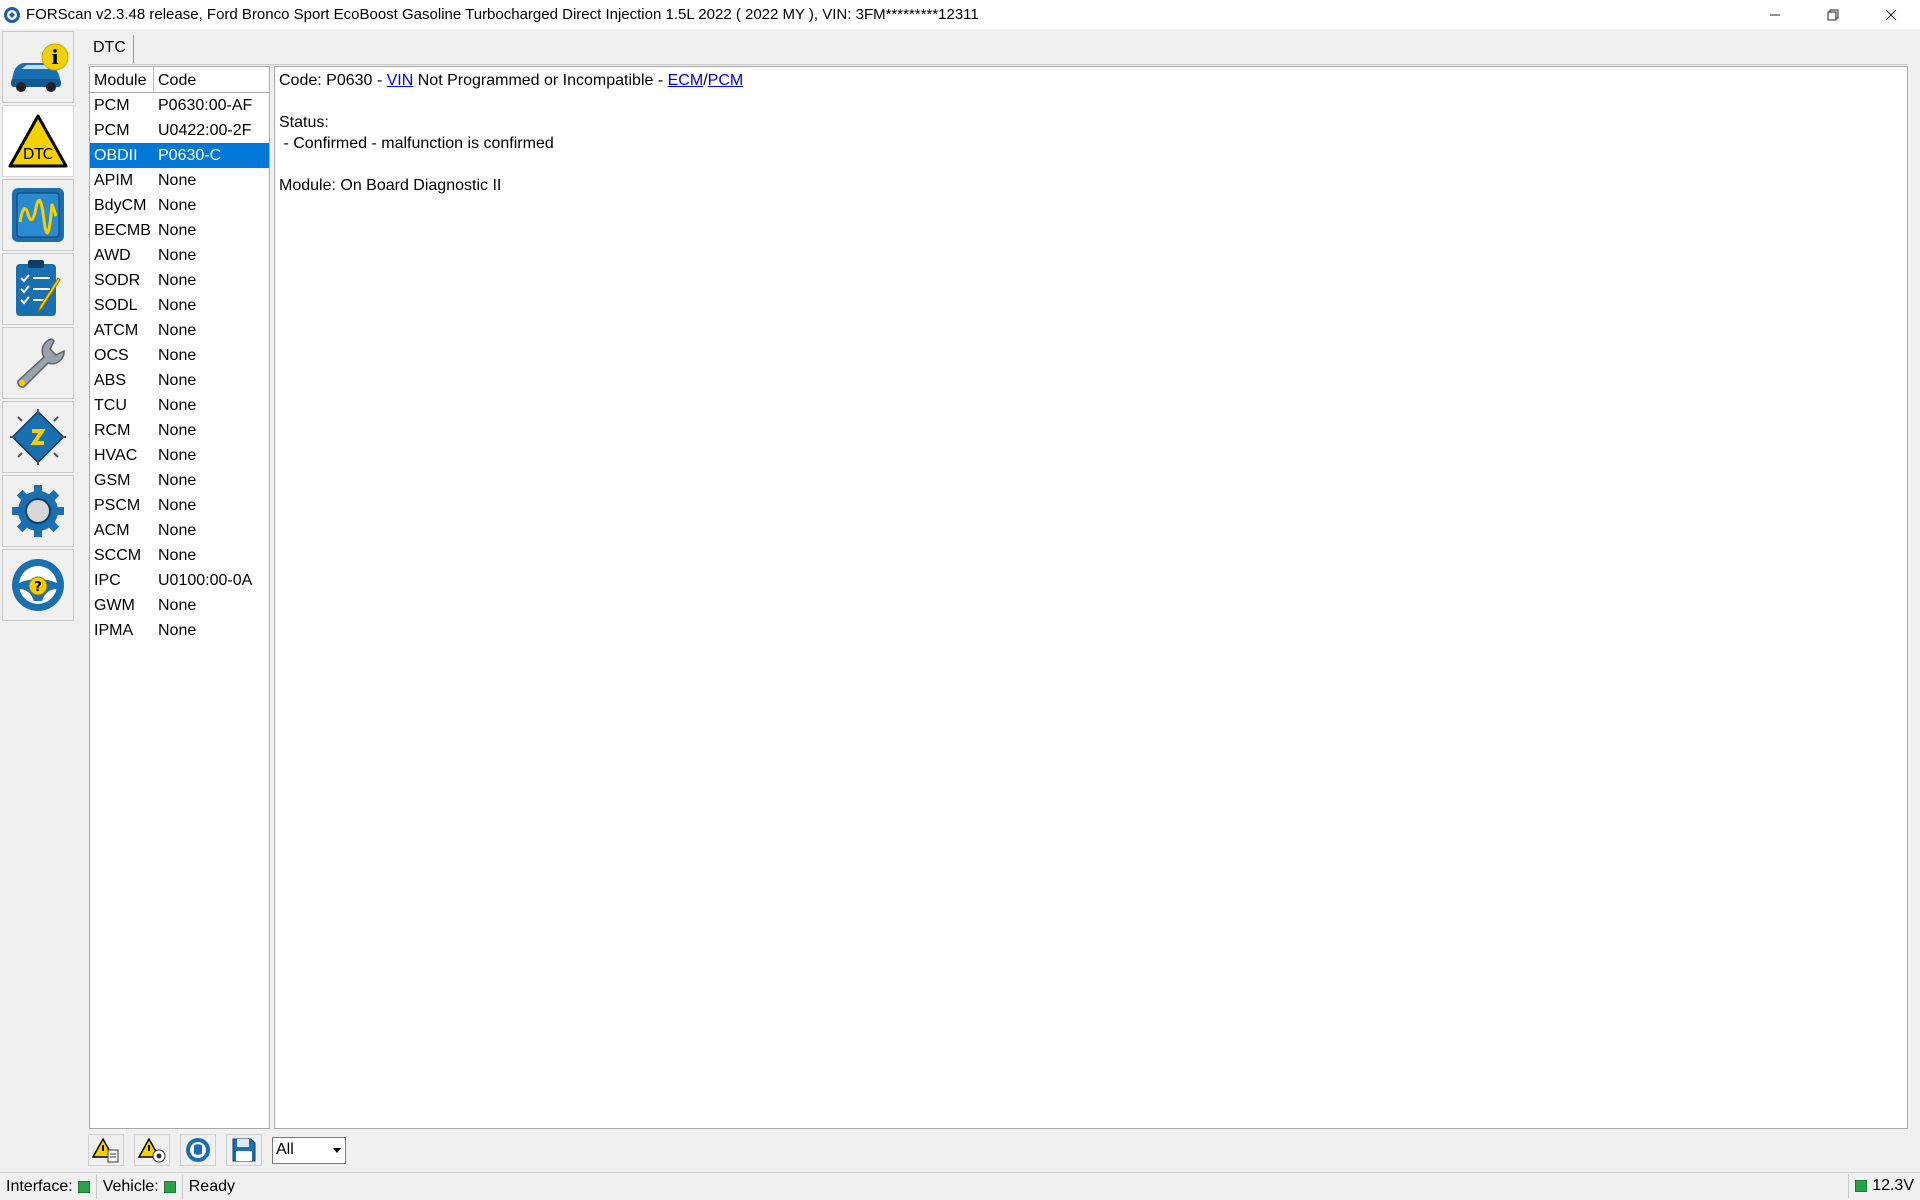 The image size is (1920, 1200). I want to click on dtc-warning-icon: DTC, so click(38, 141).